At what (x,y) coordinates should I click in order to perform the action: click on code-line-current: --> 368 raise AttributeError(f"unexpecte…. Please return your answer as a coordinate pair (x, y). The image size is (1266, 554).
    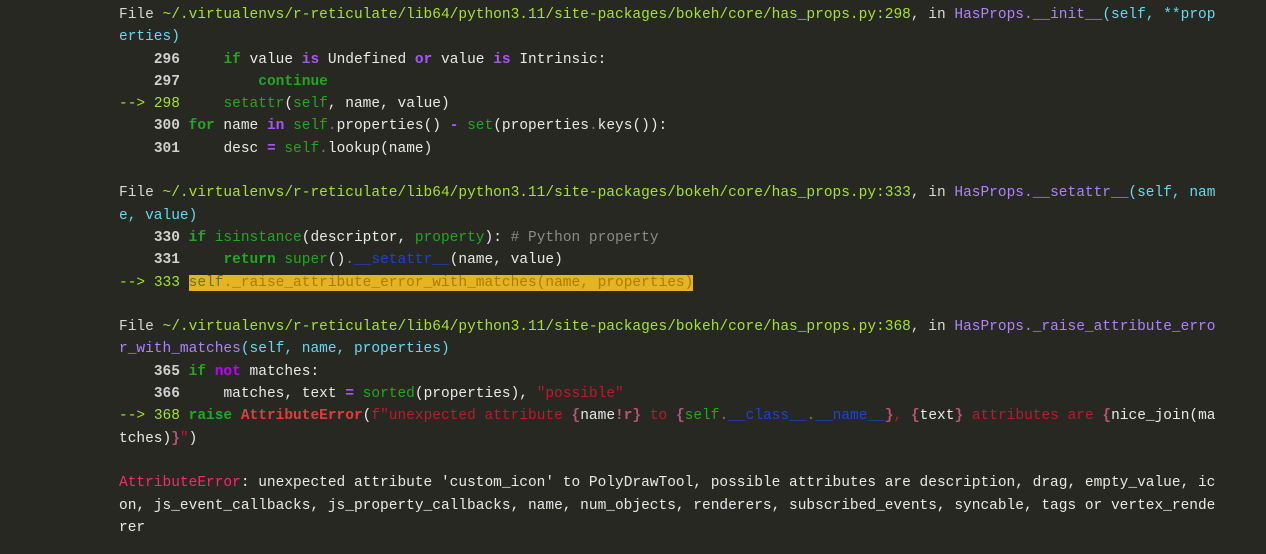
    Looking at the image, I should click on (667, 416).